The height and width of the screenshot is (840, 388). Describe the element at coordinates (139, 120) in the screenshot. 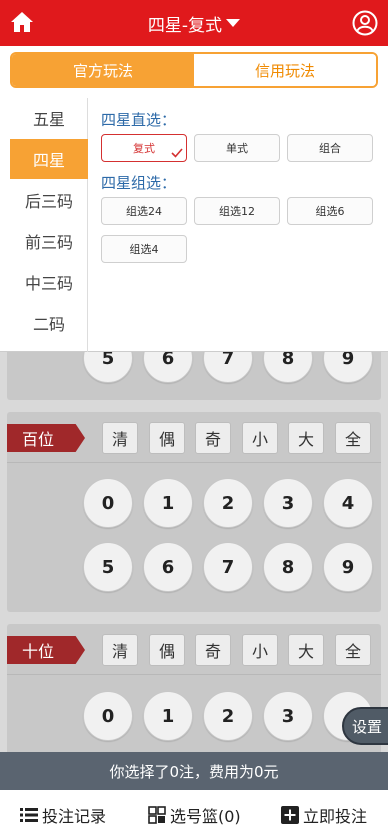

I see `group-title-direct: 四星直选：` at that location.